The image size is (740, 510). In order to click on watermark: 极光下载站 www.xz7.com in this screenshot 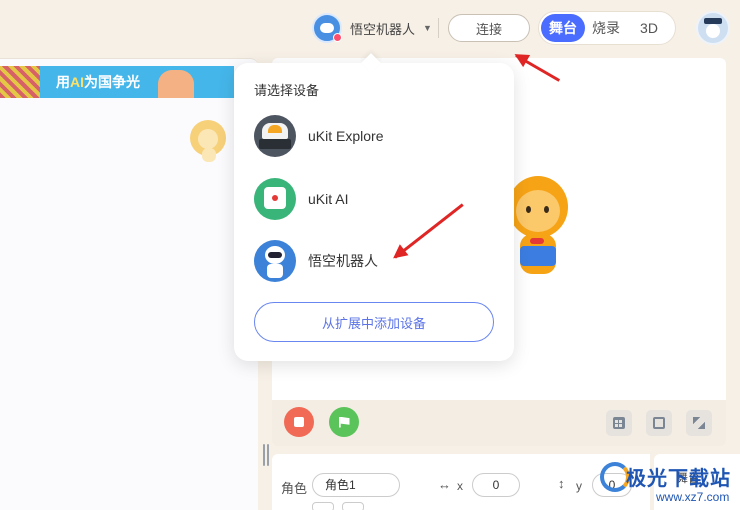, I will do `click(670, 484)`.